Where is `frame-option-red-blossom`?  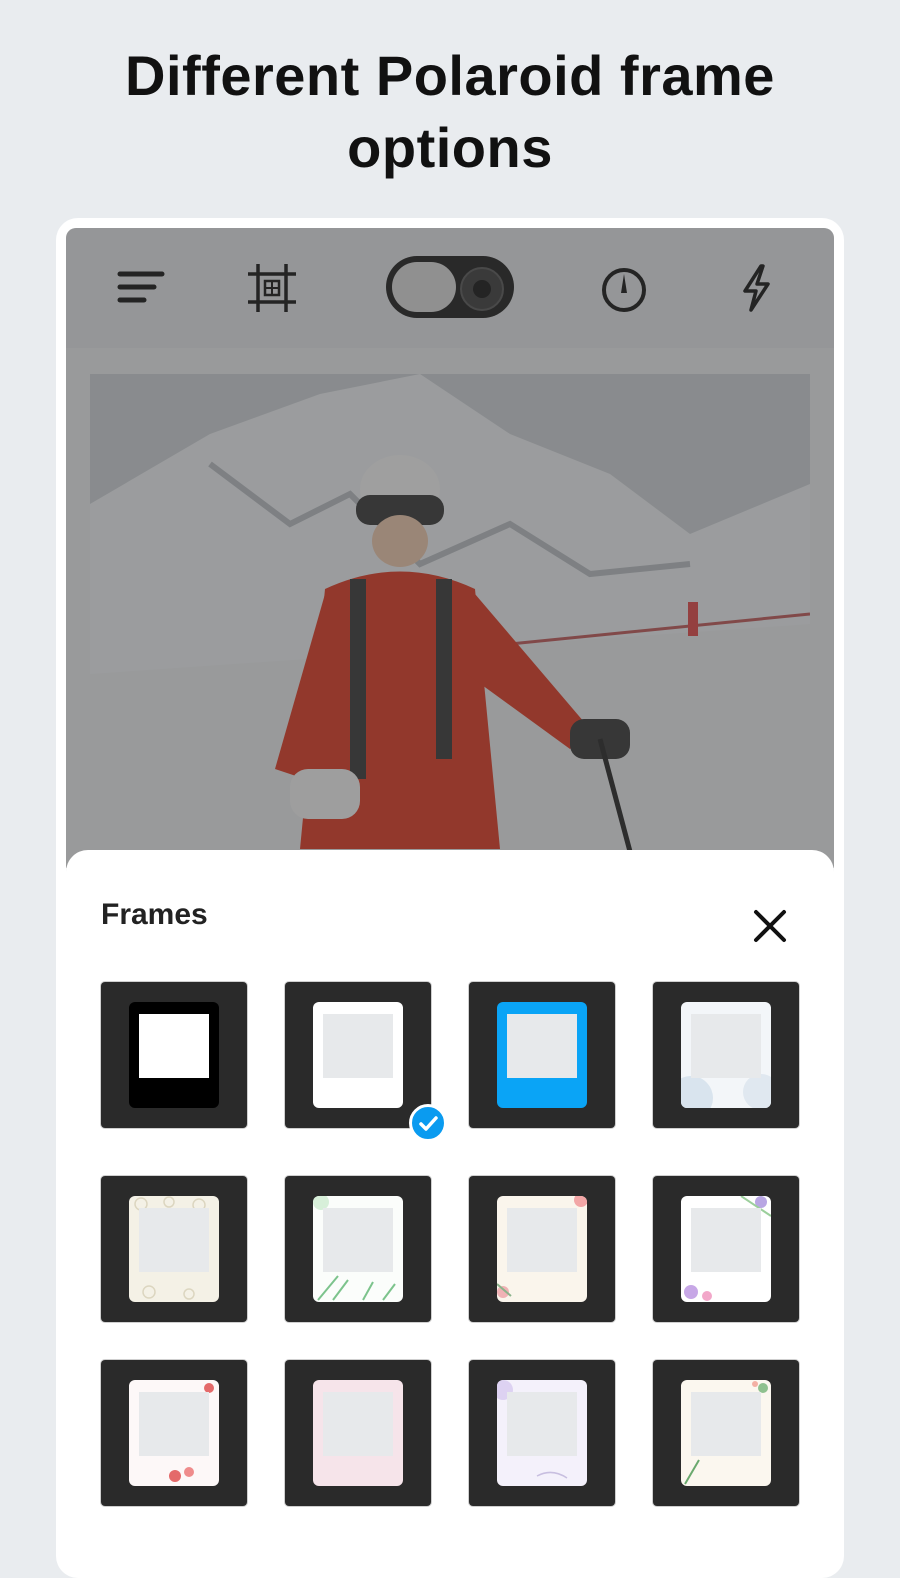
frame-option-red-blossom is located at coordinates (174, 1433).